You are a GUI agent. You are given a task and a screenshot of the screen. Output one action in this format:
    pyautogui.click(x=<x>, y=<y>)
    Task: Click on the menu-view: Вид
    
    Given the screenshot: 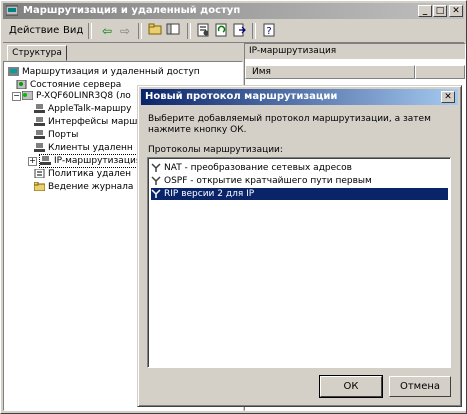 What is the action you would take?
    pyautogui.click(x=73, y=30)
    